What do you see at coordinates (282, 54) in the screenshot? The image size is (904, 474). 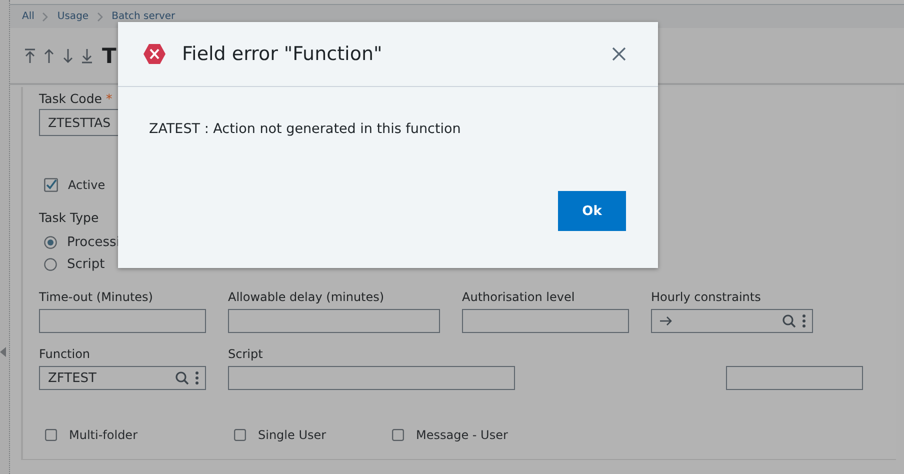 I see `dialog-title: Field error "Function"` at bounding box center [282, 54].